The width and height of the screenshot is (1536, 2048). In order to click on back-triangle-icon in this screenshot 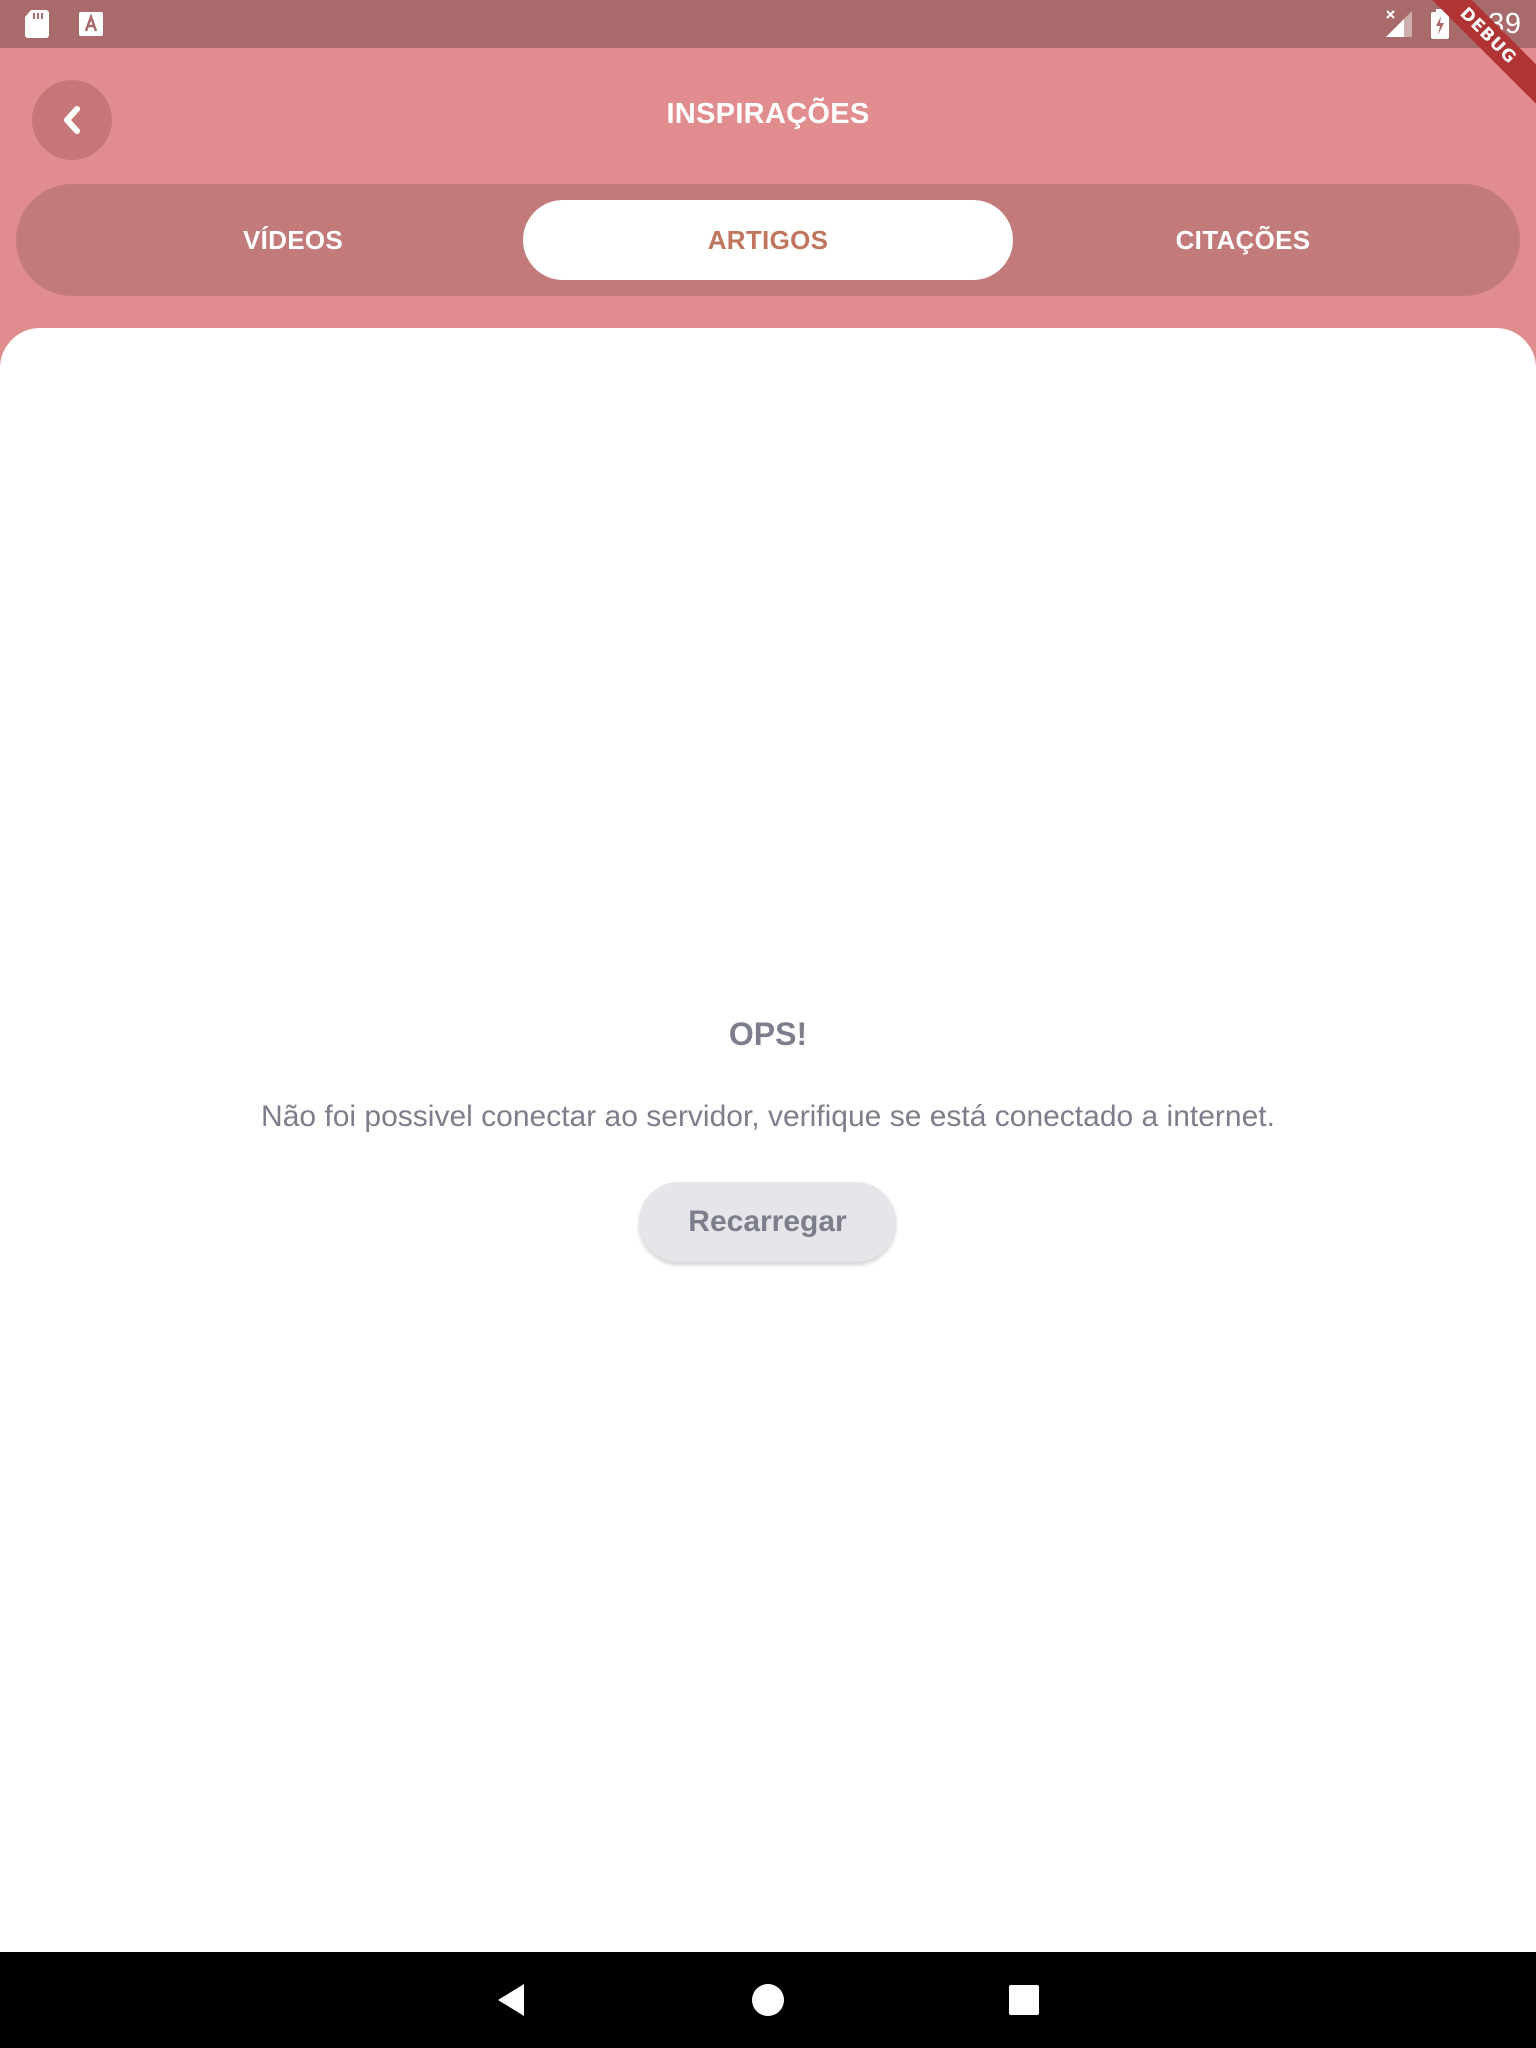, I will do `click(511, 2000)`.